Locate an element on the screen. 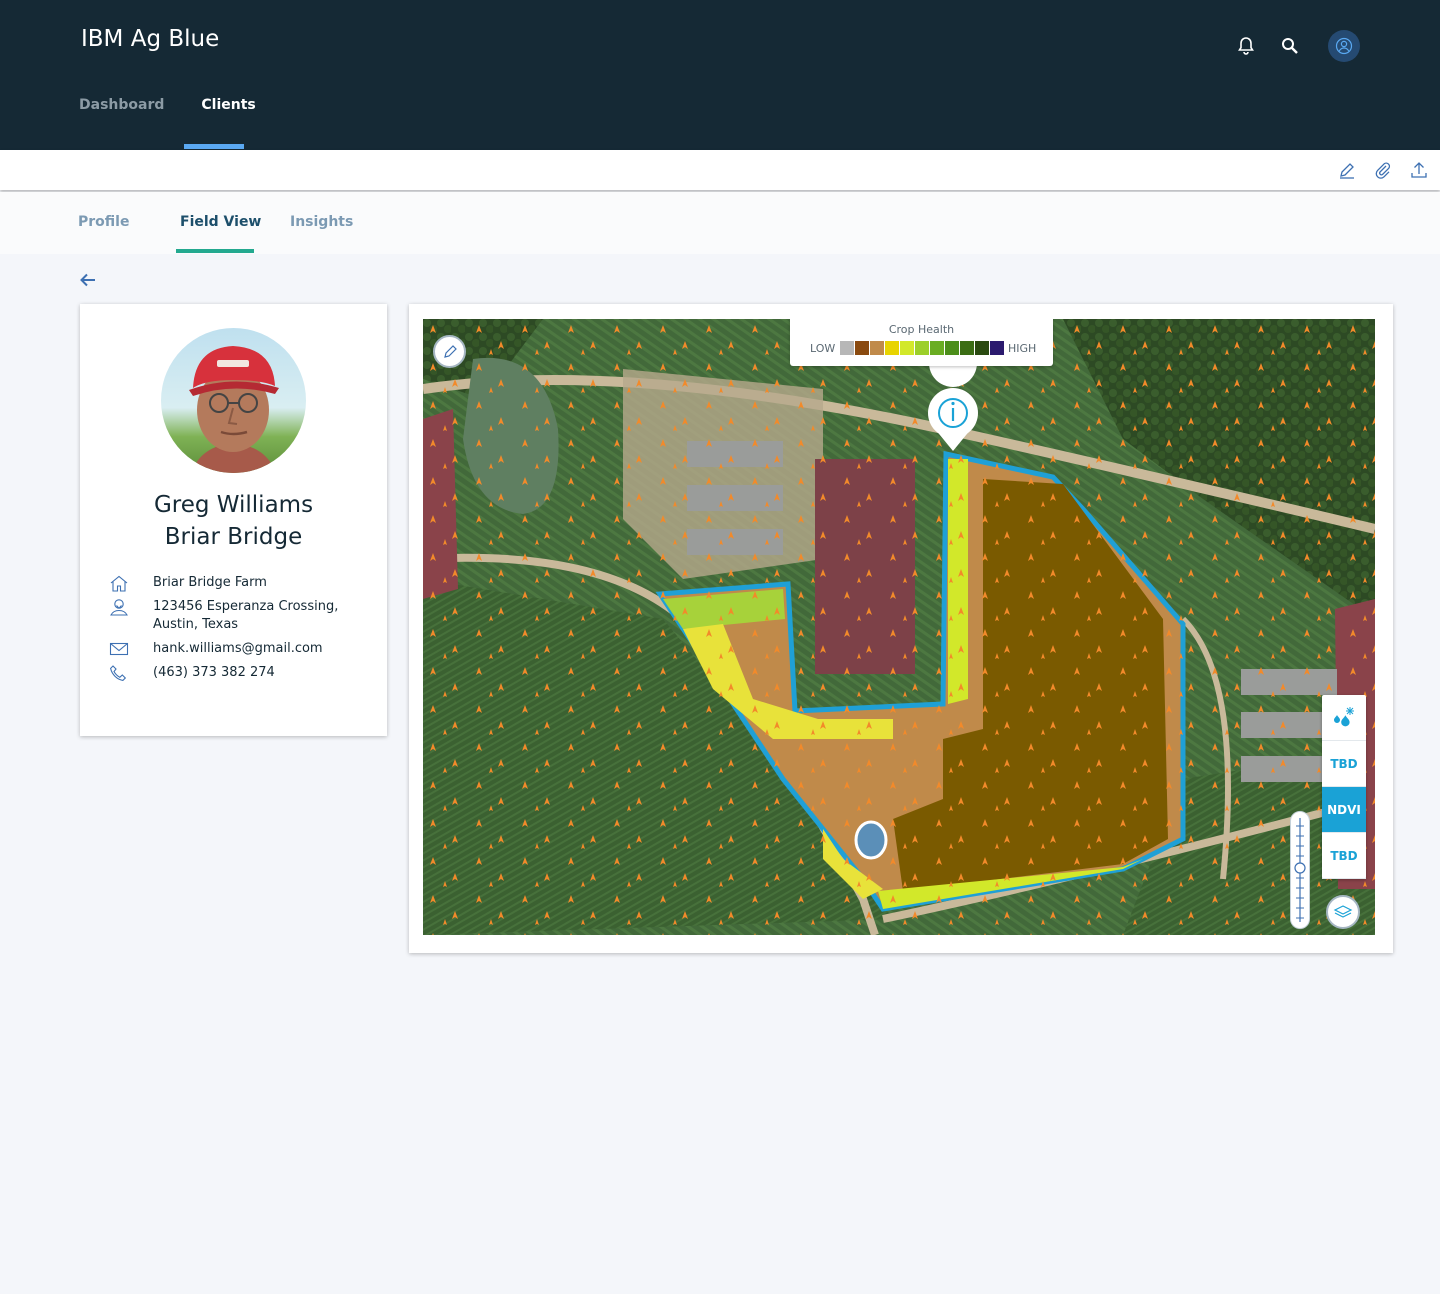 This screenshot has height=1294, width=1440. tab-profile: Profile is located at coordinates (103, 222).